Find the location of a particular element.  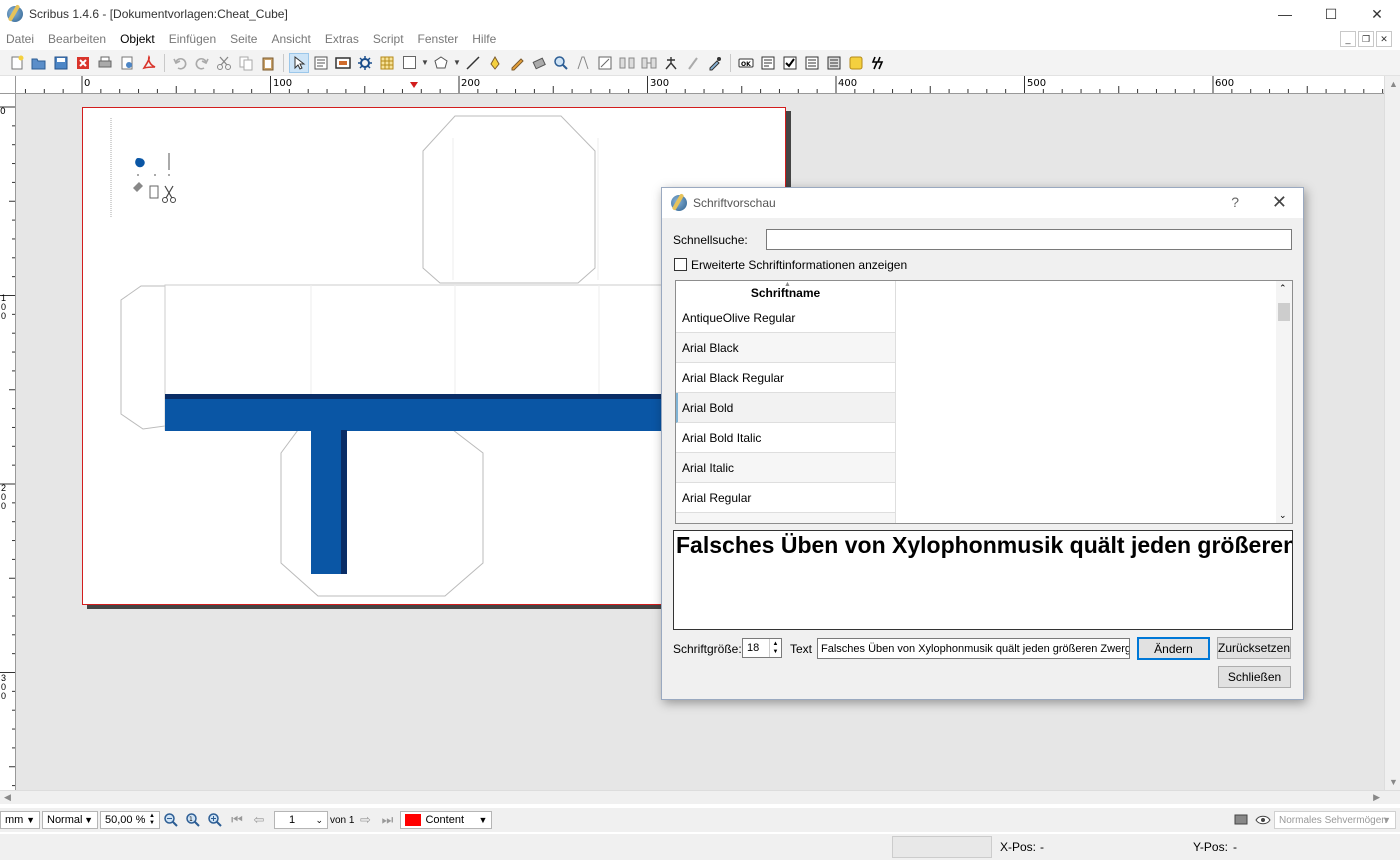

pdf-listbox-icon is located at coordinates (834, 63).